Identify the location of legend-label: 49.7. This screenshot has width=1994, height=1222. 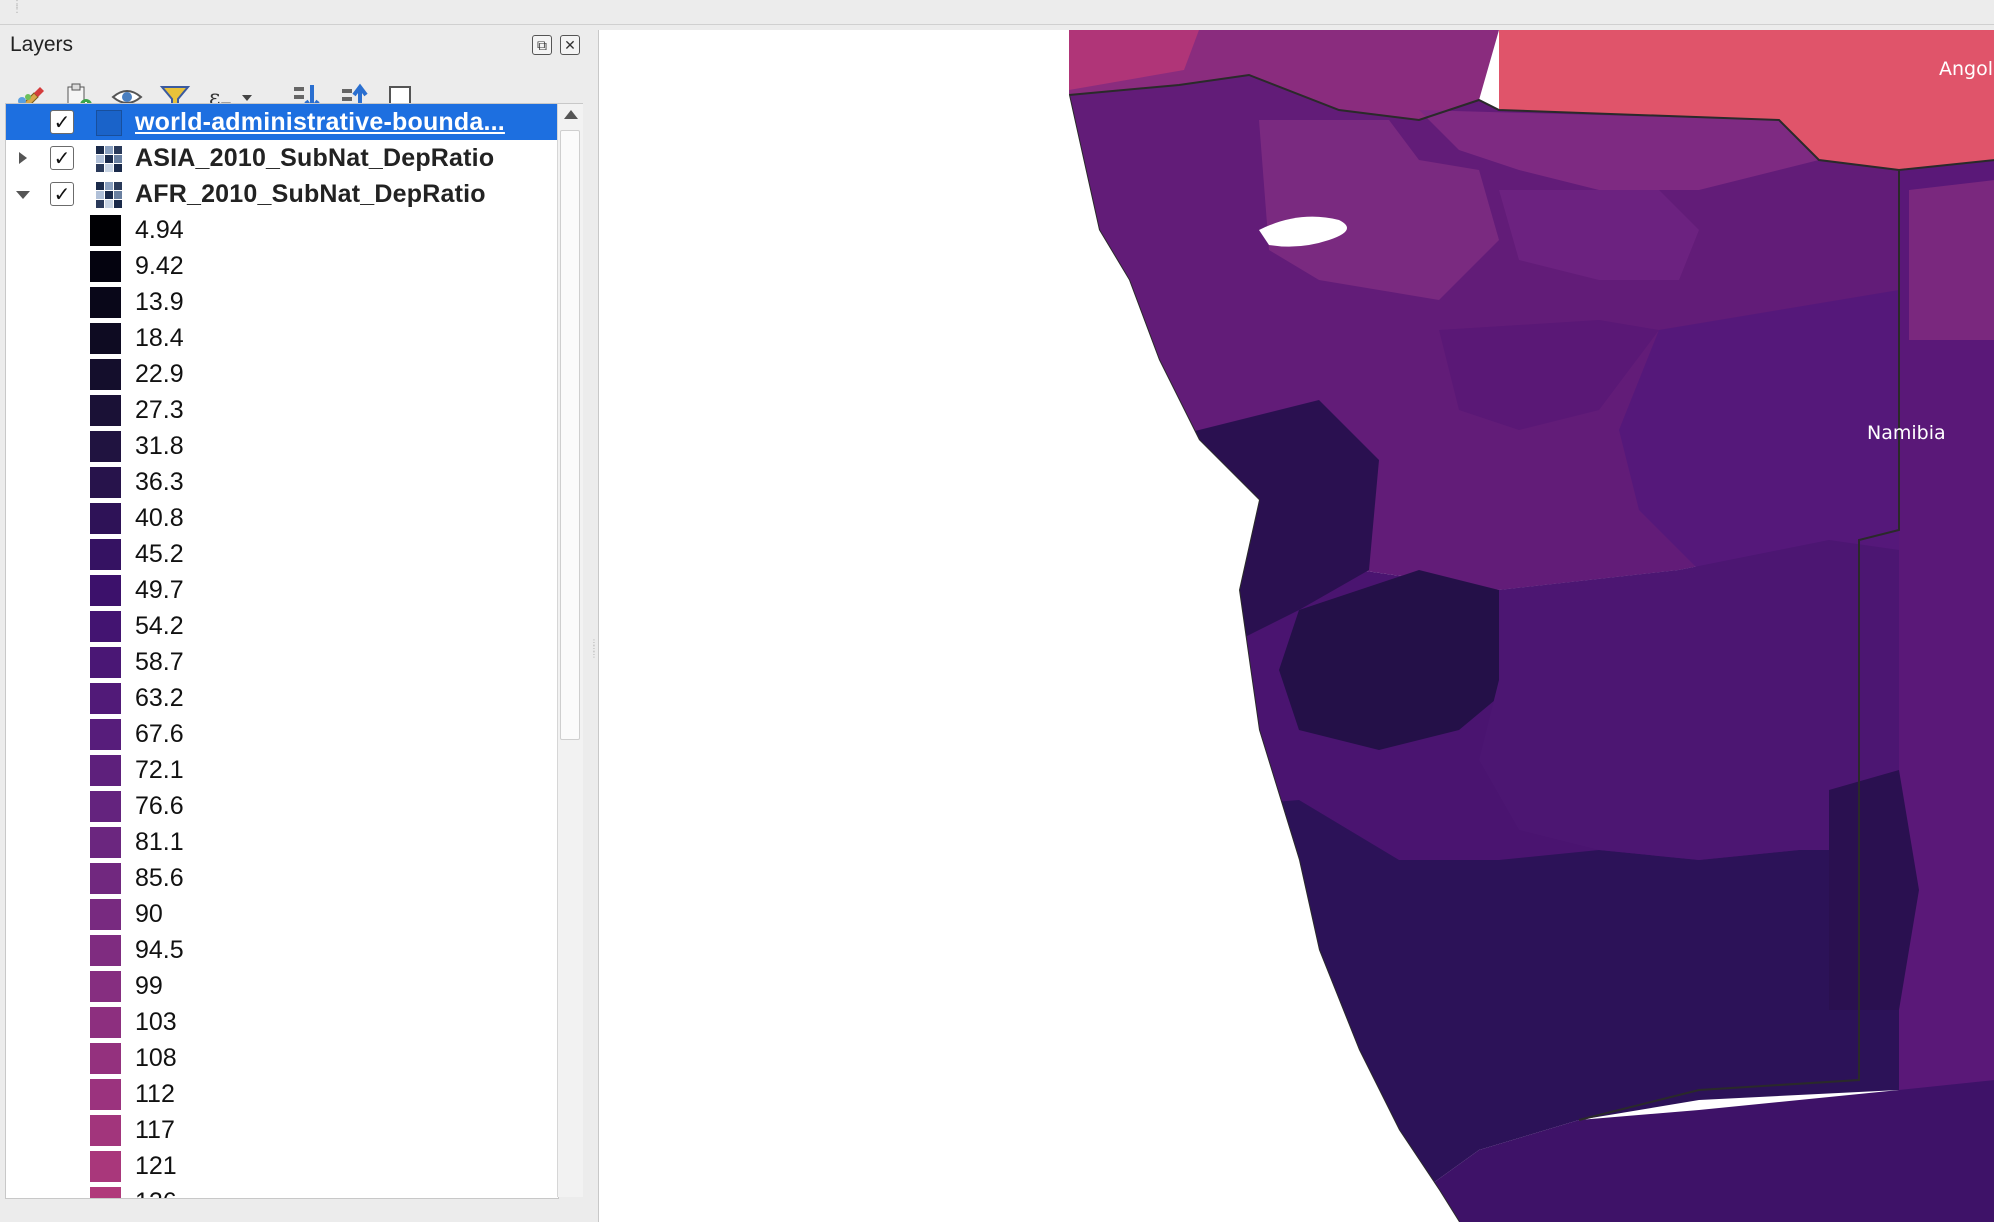
(159, 590).